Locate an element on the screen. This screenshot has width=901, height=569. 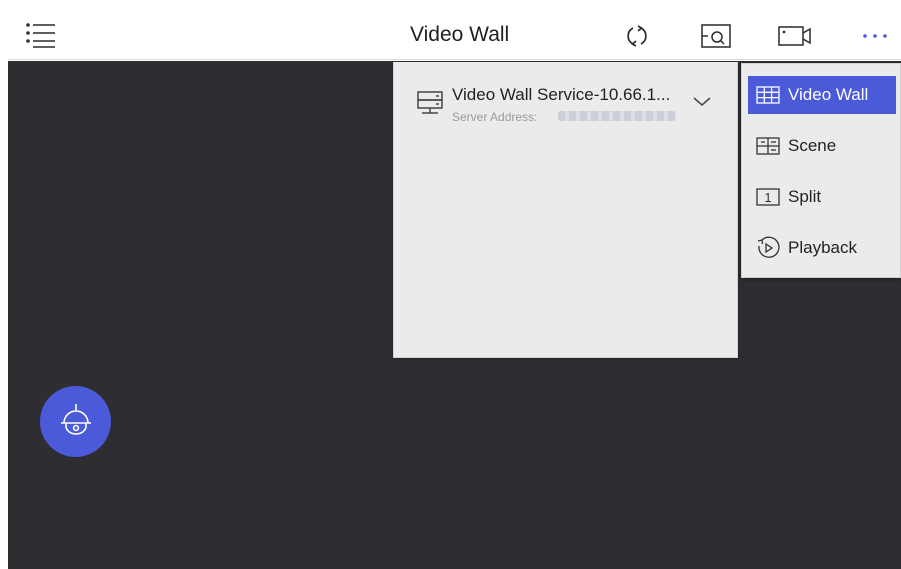
chevron-down-icon is located at coordinates (702, 102).